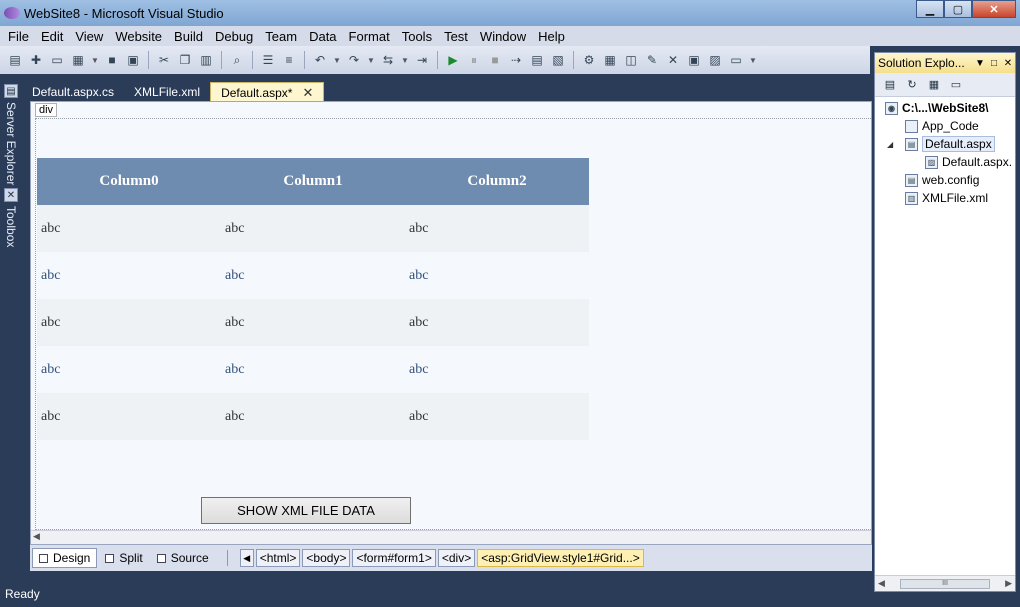 The image size is (1020, 607). What do you see at coordinates (246, 558) in the screenshot?
I see `tag-nav-left-icon: ◀` at bounding box center [246, 558].